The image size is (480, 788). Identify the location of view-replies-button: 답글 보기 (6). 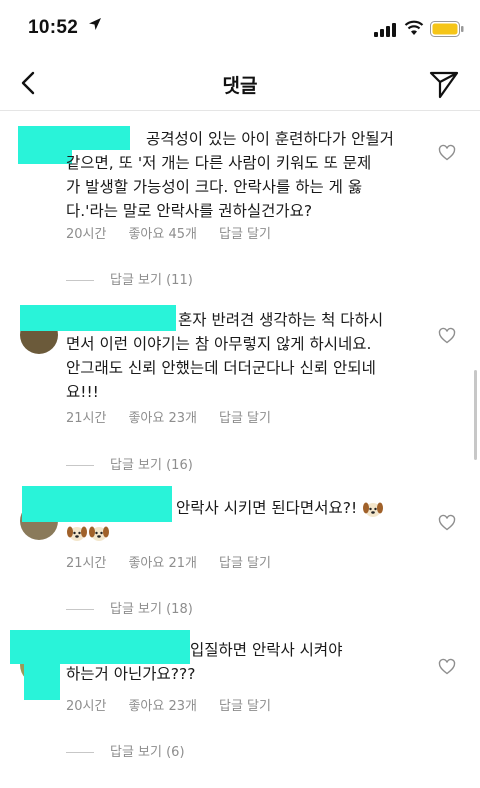
(125, 750).